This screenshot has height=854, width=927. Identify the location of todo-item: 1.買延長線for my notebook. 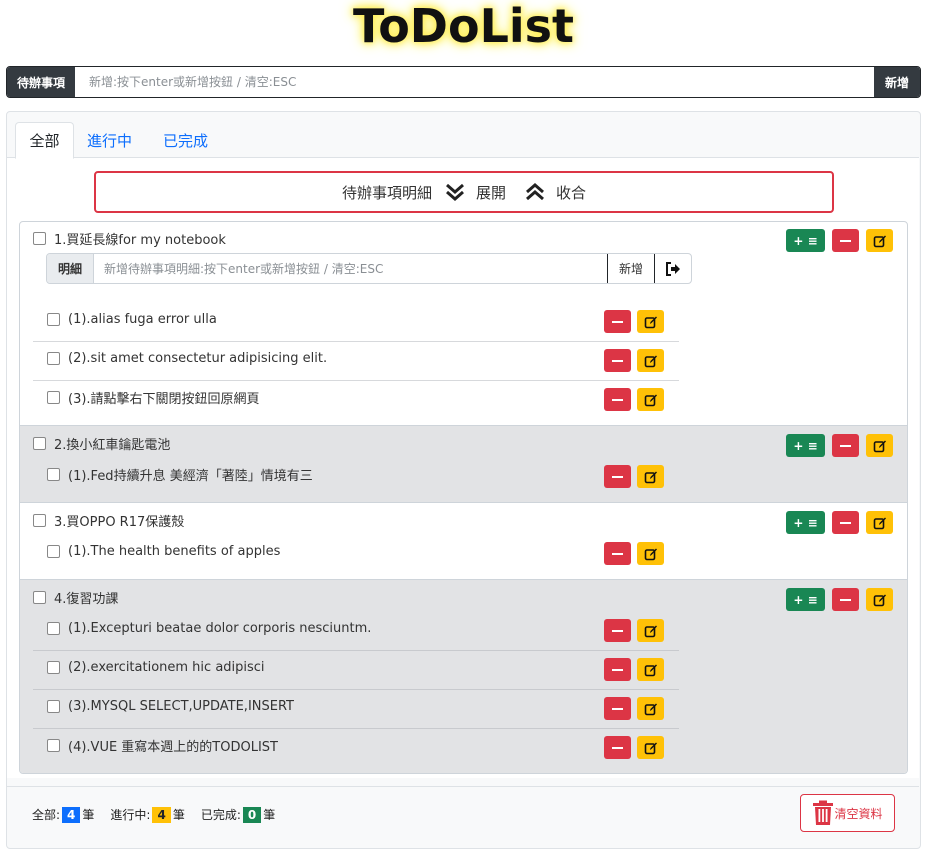
(129, 239).